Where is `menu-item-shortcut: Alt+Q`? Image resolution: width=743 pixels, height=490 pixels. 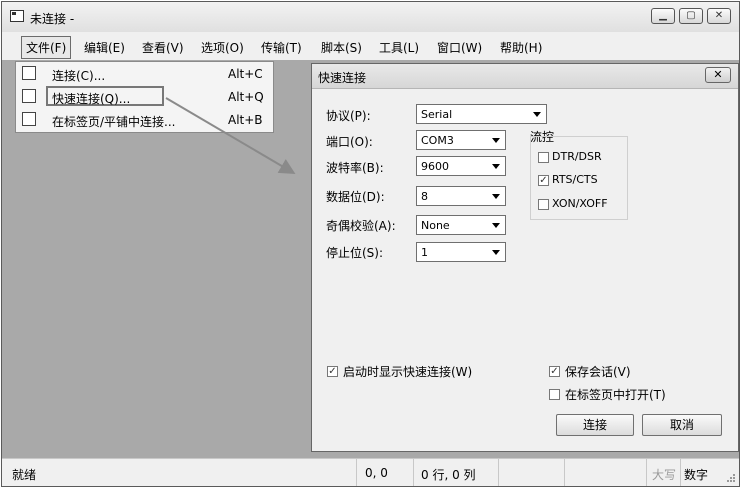
menu-item-shortcut: Alt+Q is located at coordinates (246, 97).